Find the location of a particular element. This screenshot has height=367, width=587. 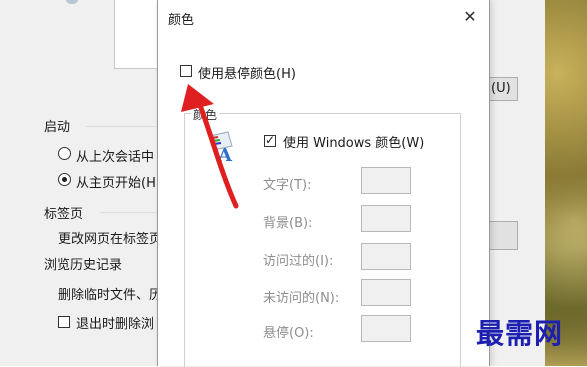

watermark-text: 最需网 is located at coordinates (520, 333).